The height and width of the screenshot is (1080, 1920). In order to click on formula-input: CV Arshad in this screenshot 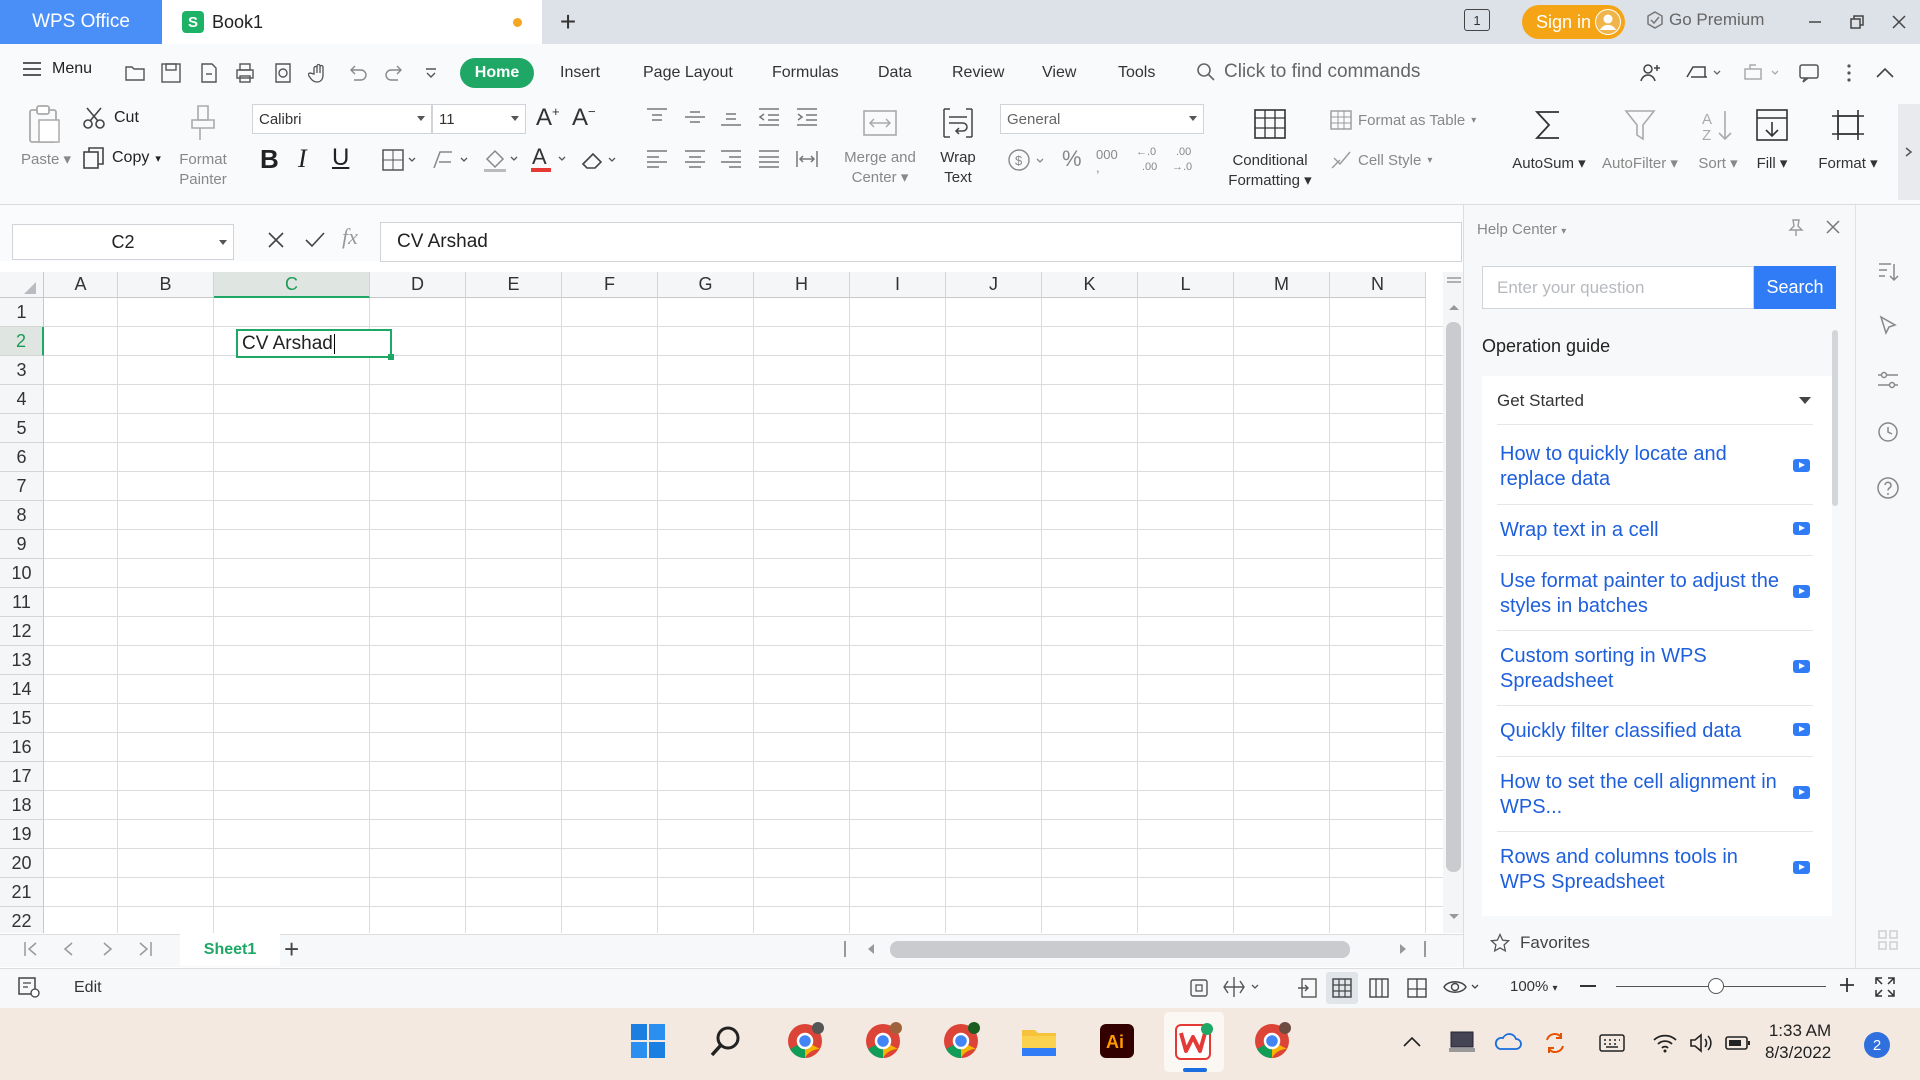, I will do `click(921, 242)`.